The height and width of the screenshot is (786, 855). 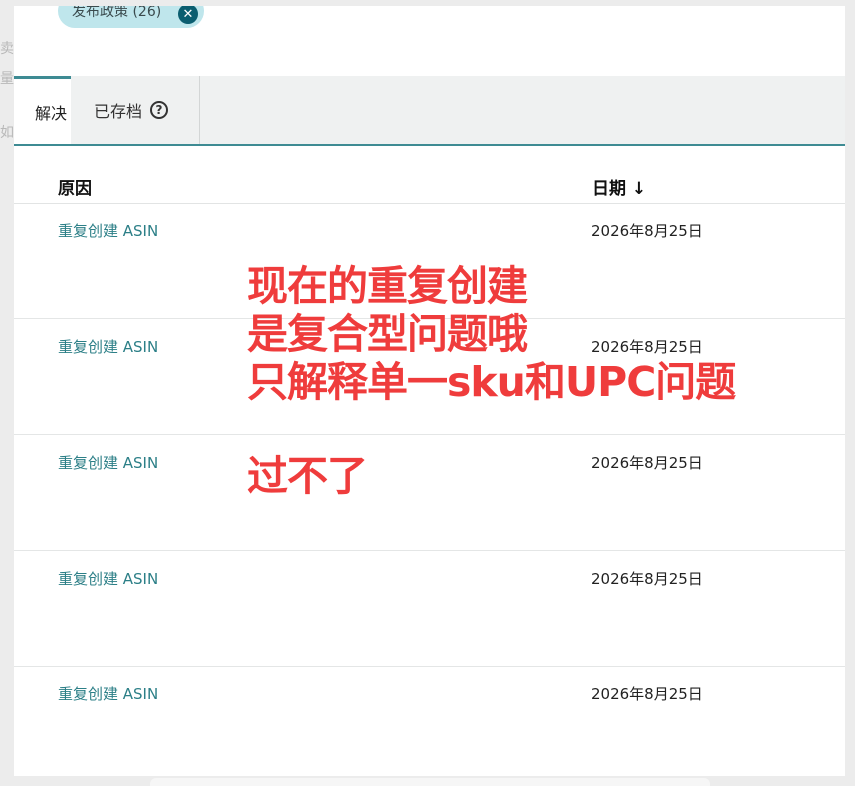 I want to click on filter-chip-label: 发布政策 (26), so click(x=117, y=13).